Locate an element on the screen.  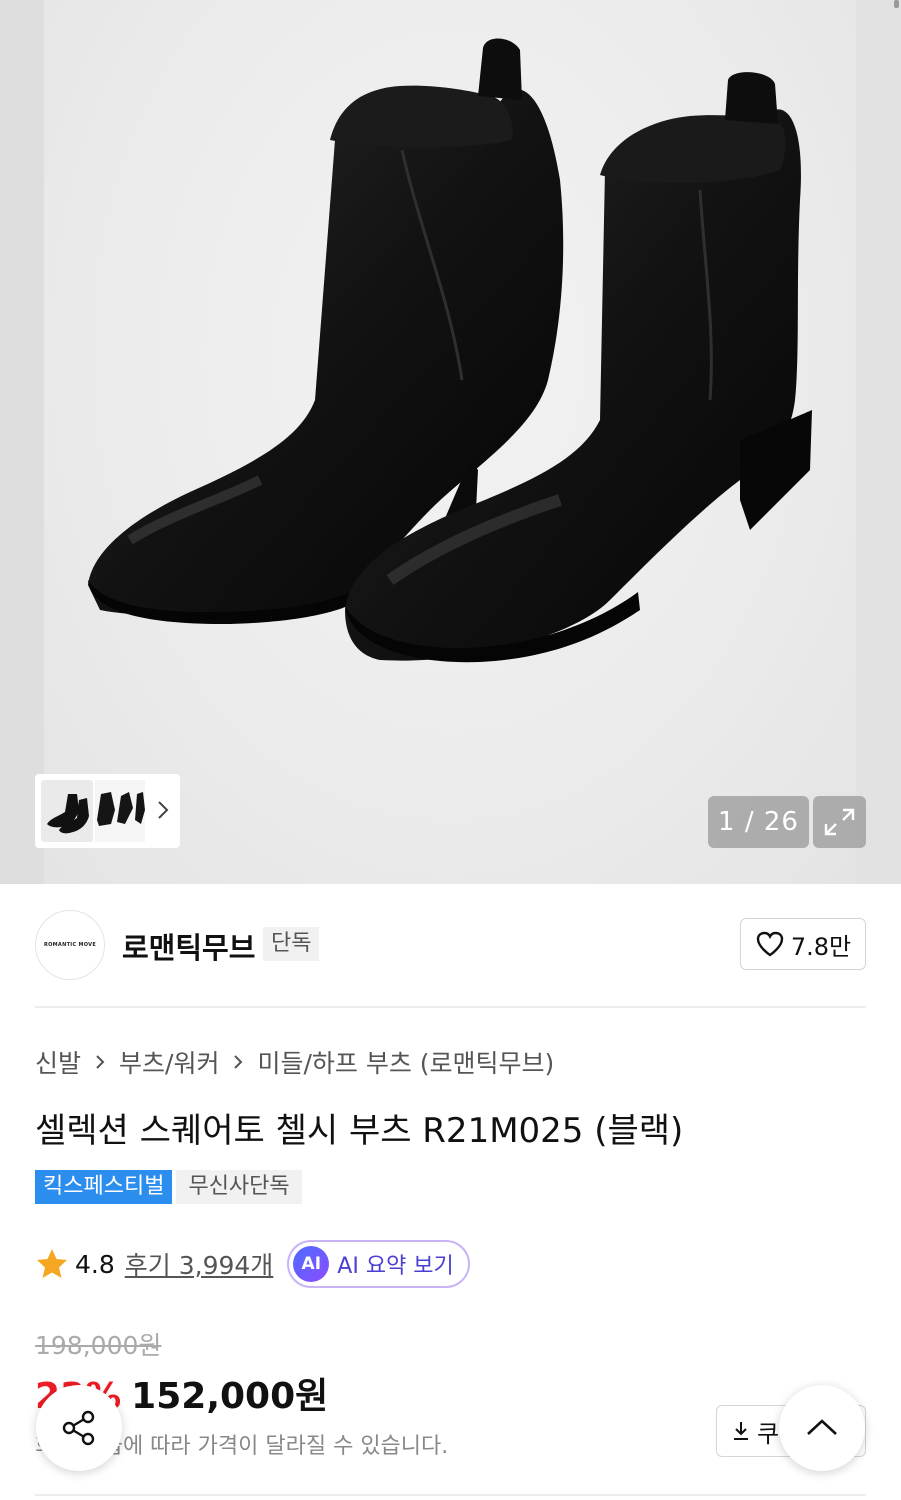
product-title: 셀렉션 스퀘어토 첼시 부츠 R21M025 (블랙) is located at coordinates (359, 1131).